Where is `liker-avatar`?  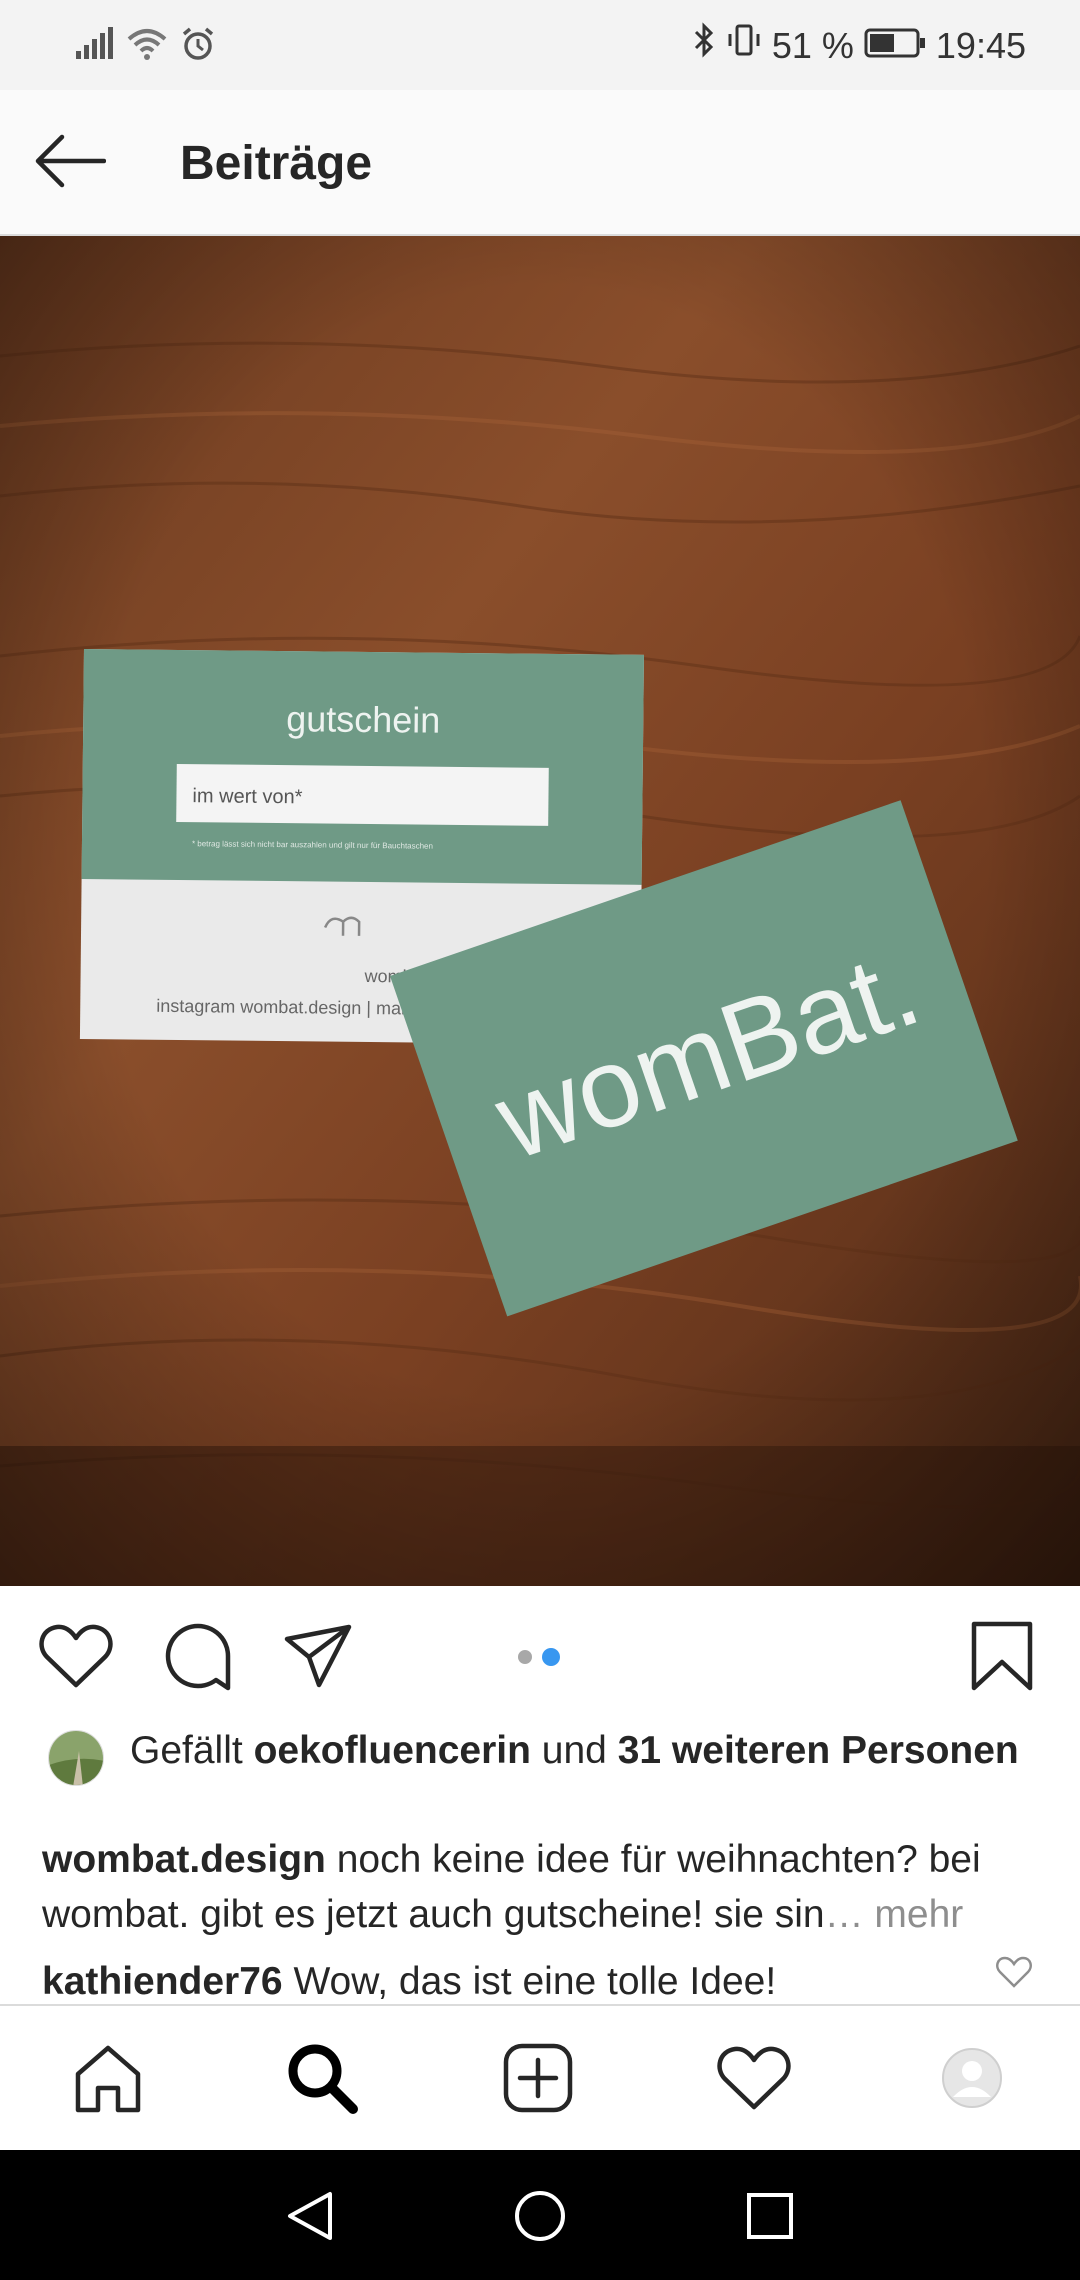
liker-avatar is located at coordinates (76, 1758).